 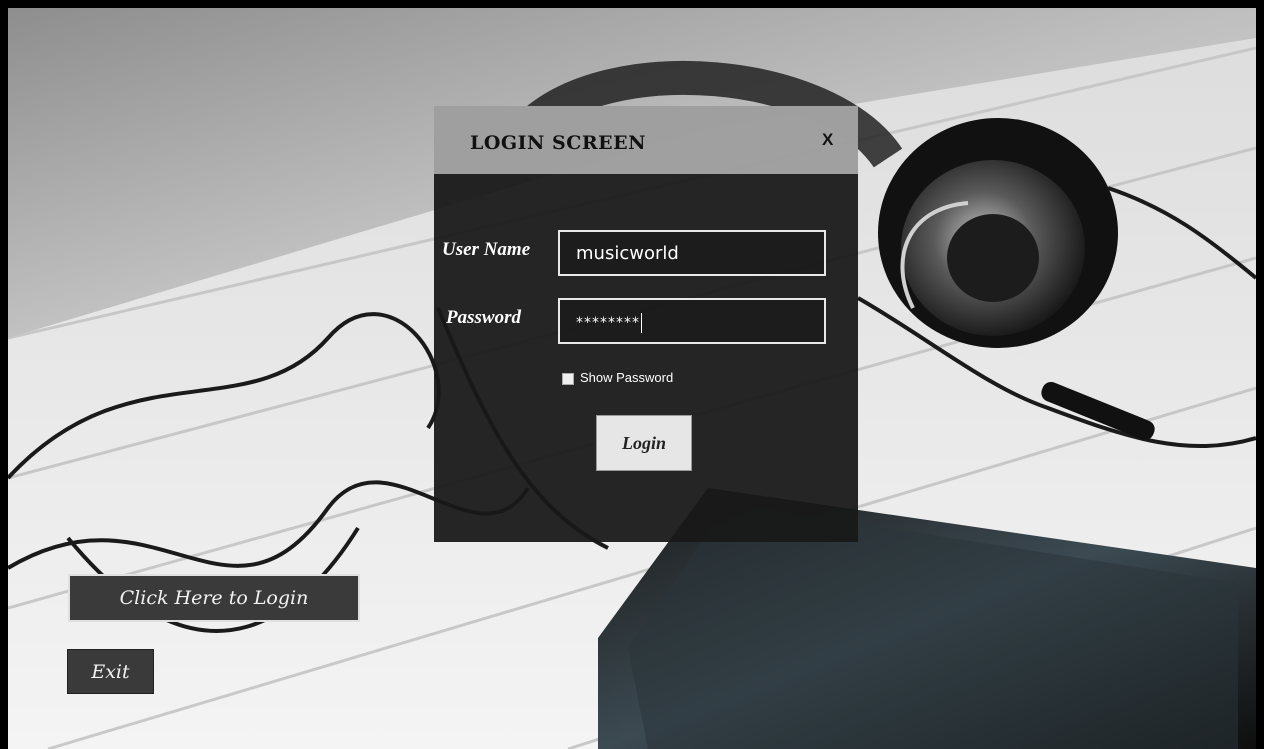 I want to click on dialog-header: LOGIN SCREEN X, so click(x=646, y=140).